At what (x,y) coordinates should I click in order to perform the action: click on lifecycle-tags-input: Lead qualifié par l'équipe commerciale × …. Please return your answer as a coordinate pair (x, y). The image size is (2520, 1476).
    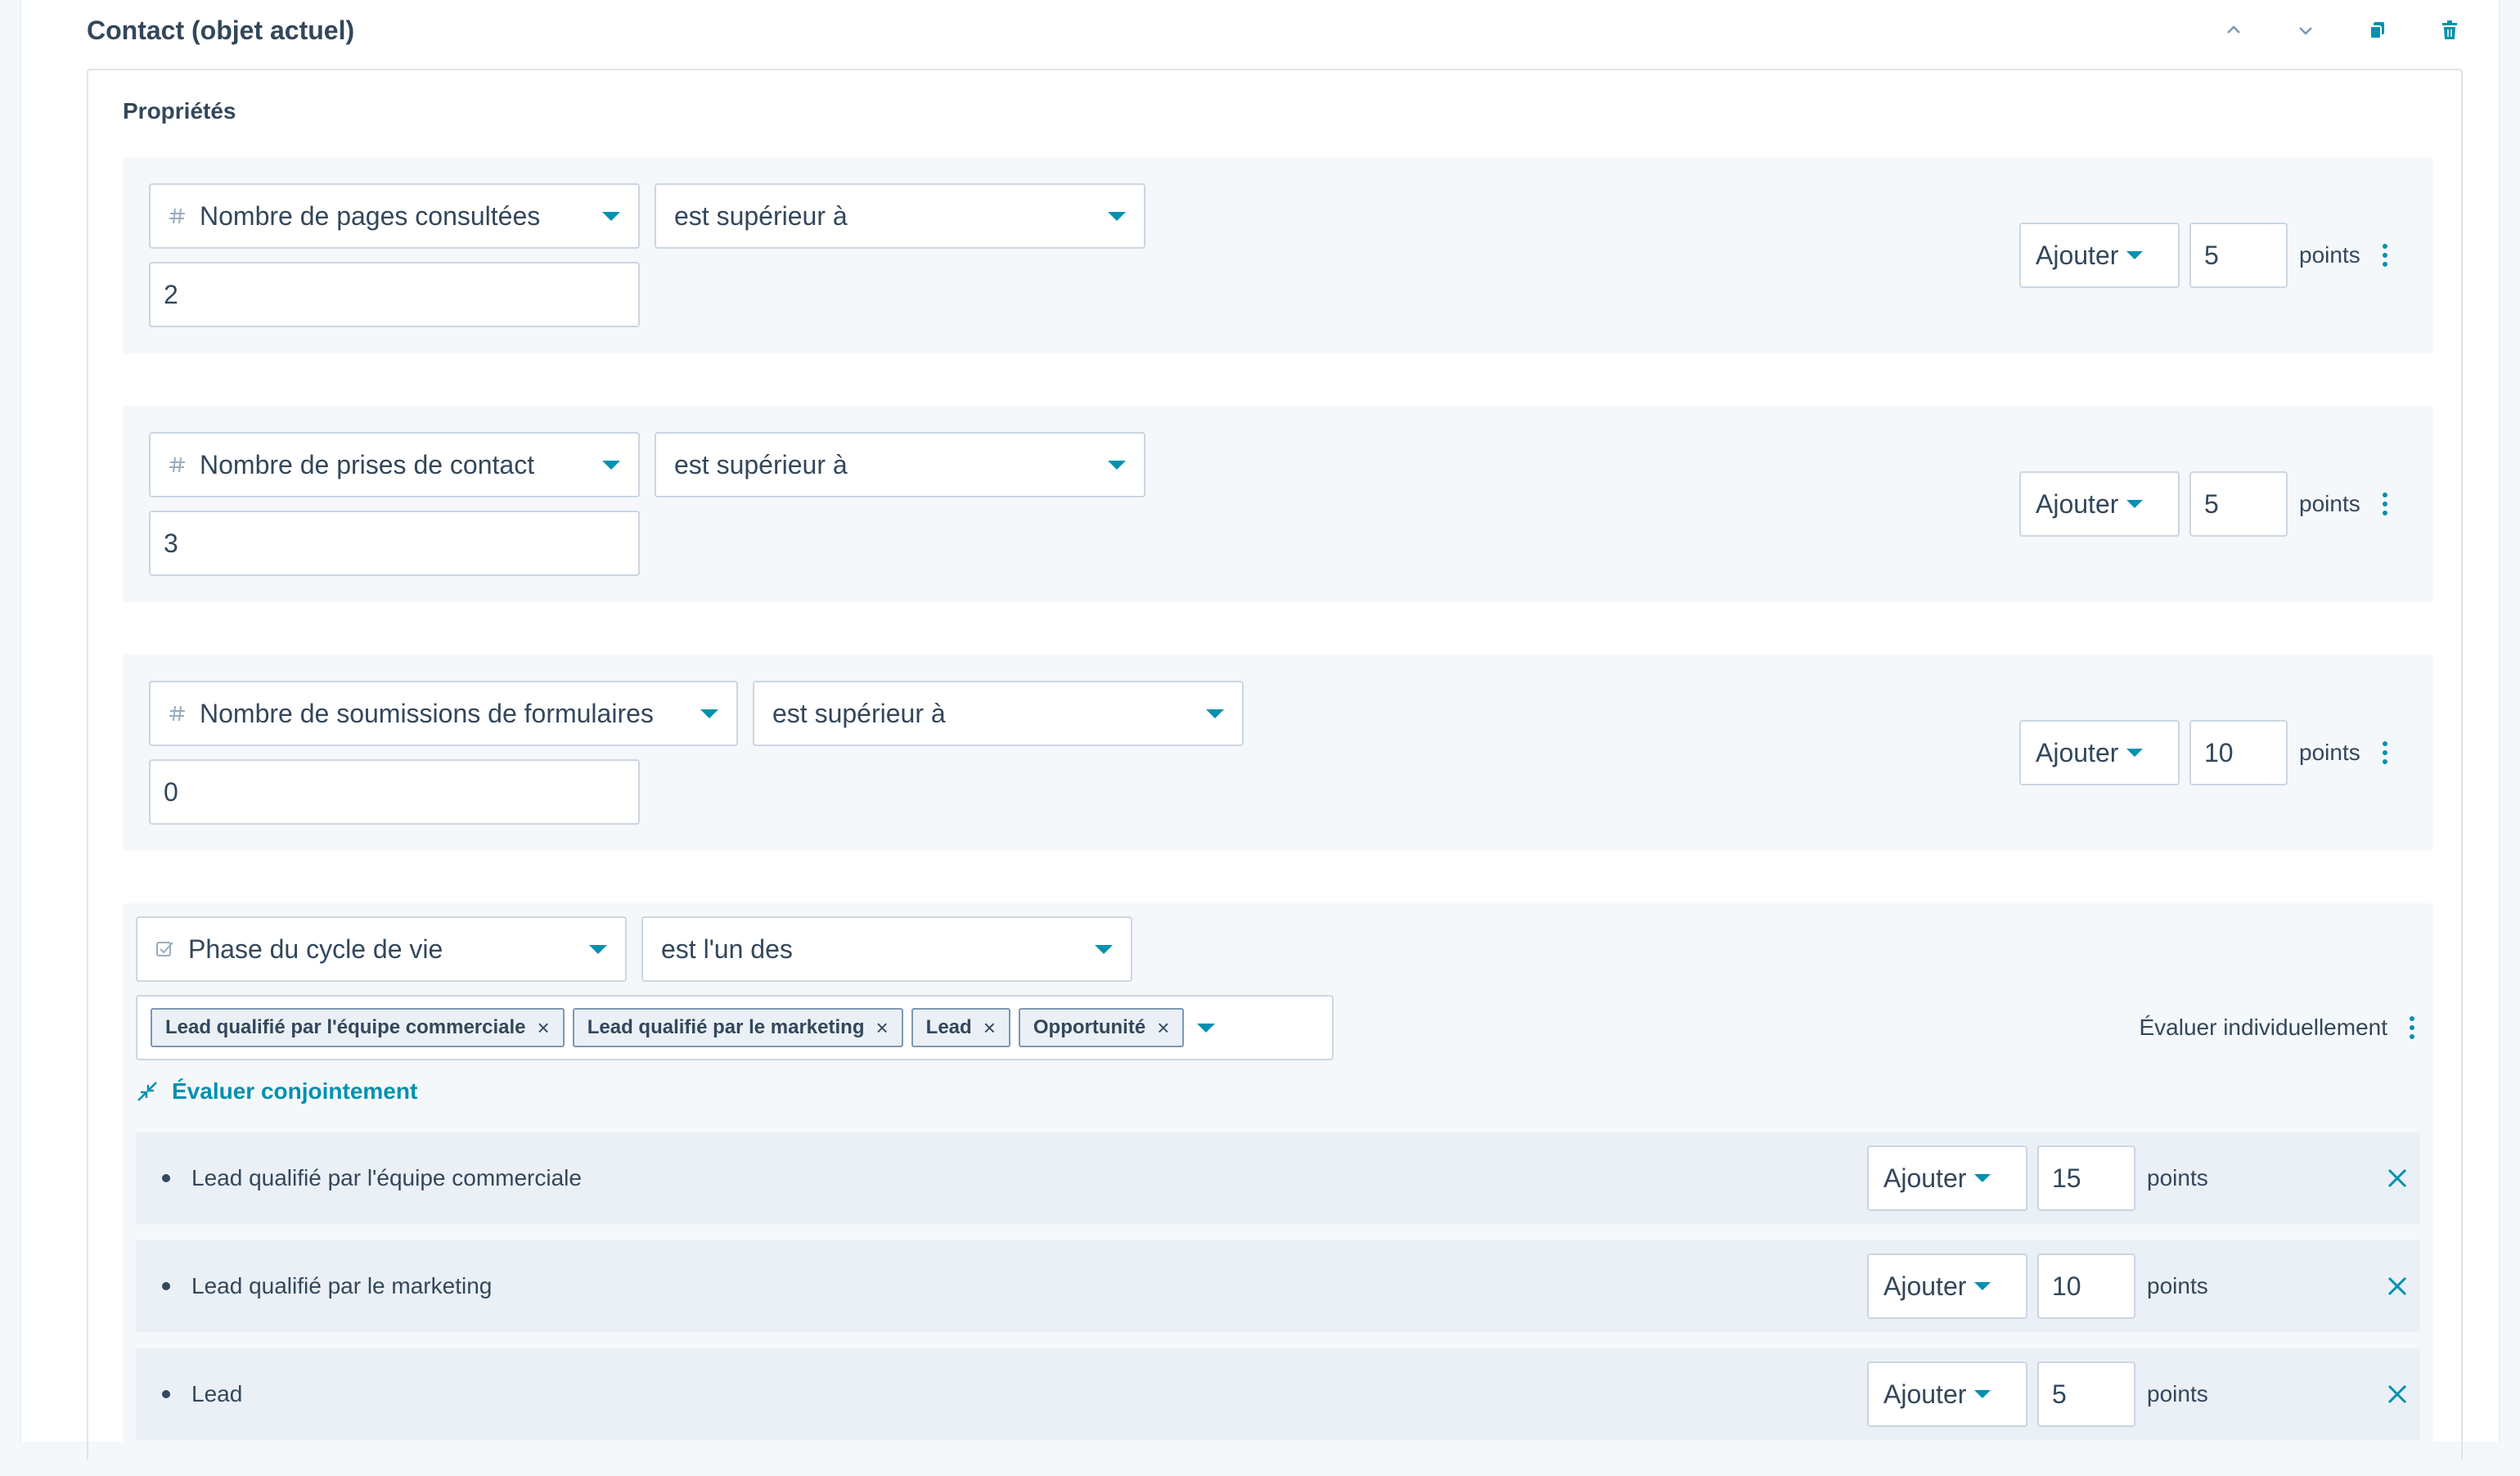
    Looking at the image, I should click on (735, 1028).